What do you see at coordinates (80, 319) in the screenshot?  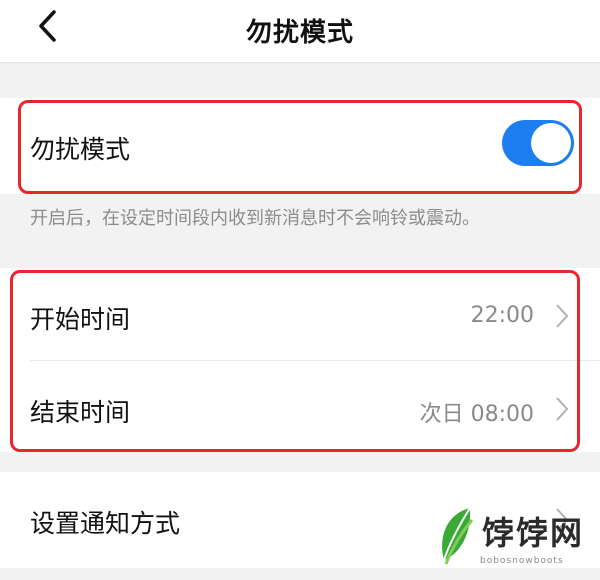 I see `start-time-label: 开始时间` at bounding box center [80, 319].